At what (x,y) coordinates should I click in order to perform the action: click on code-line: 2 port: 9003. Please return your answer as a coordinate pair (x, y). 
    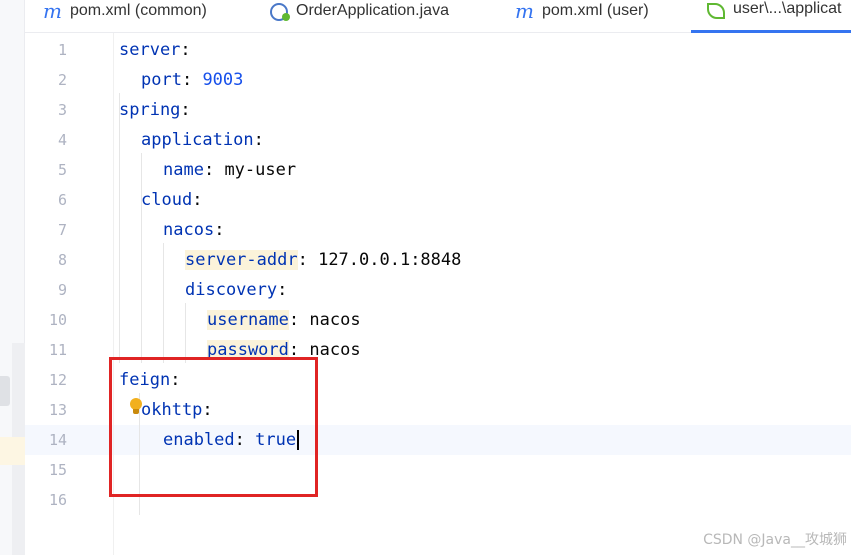
    Looking at the image, I should click on (438, 80).